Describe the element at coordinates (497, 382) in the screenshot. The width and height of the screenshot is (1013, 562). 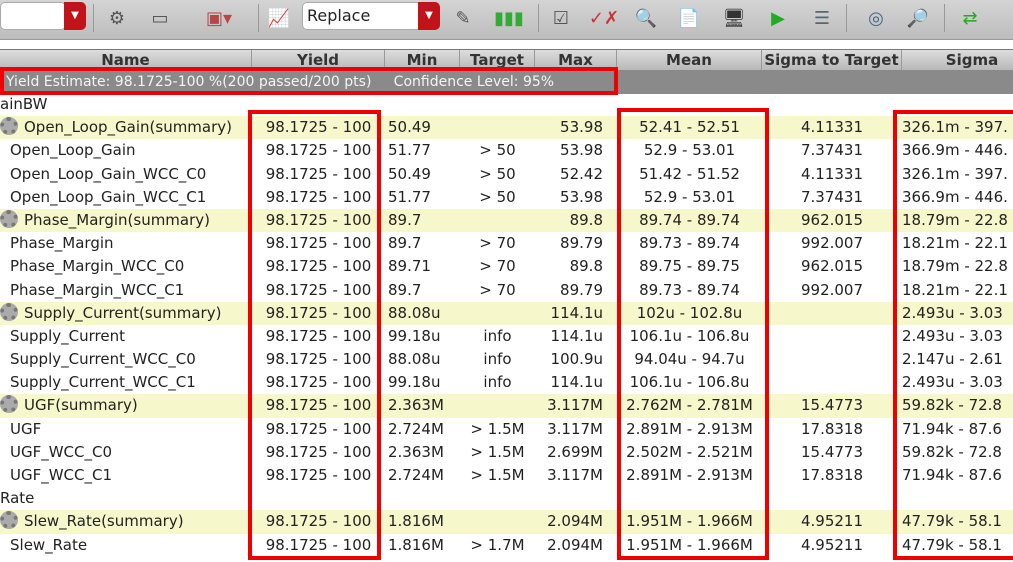
I see `target-cell: info` at that location.